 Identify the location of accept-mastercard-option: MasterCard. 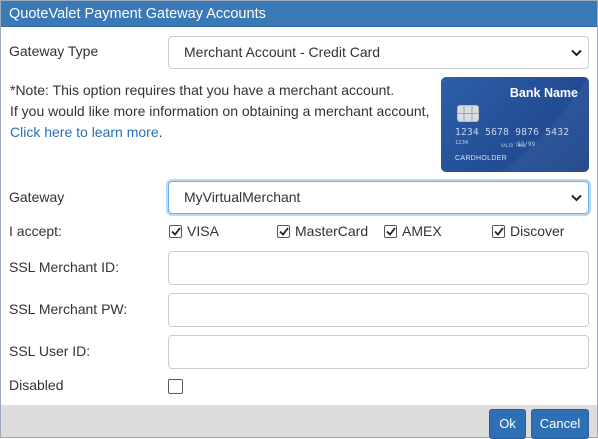
(322, 231).